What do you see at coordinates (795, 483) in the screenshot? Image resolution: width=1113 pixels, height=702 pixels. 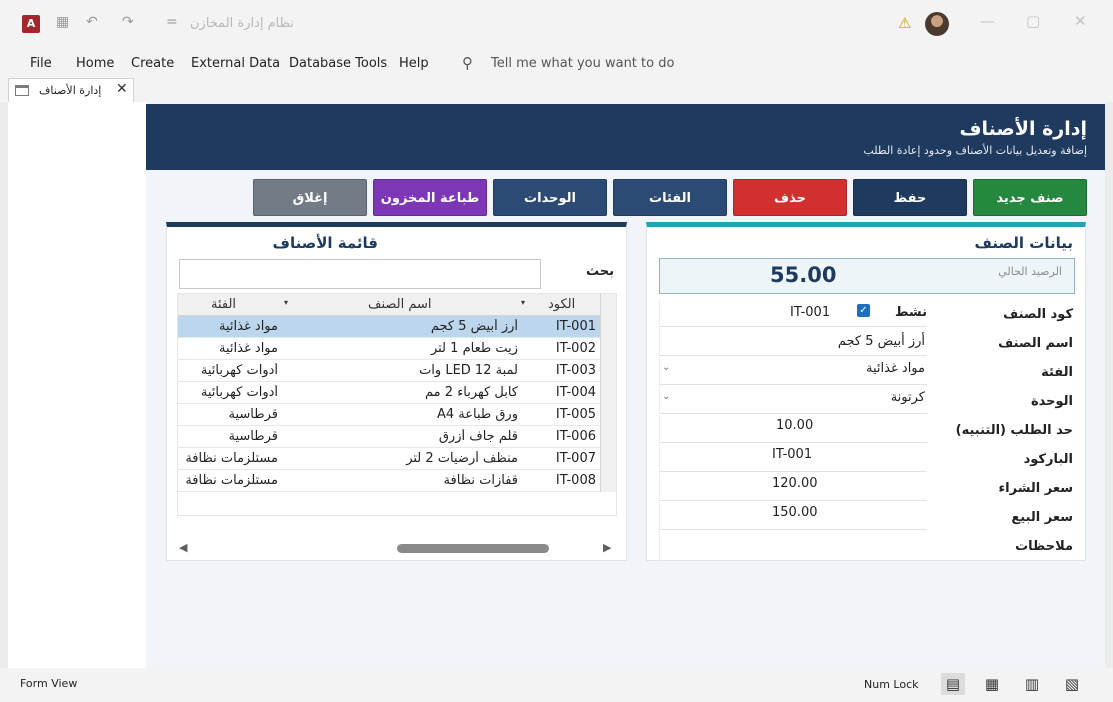 I see `buy-price-value: 120.00` at bounding box center [795, 483].